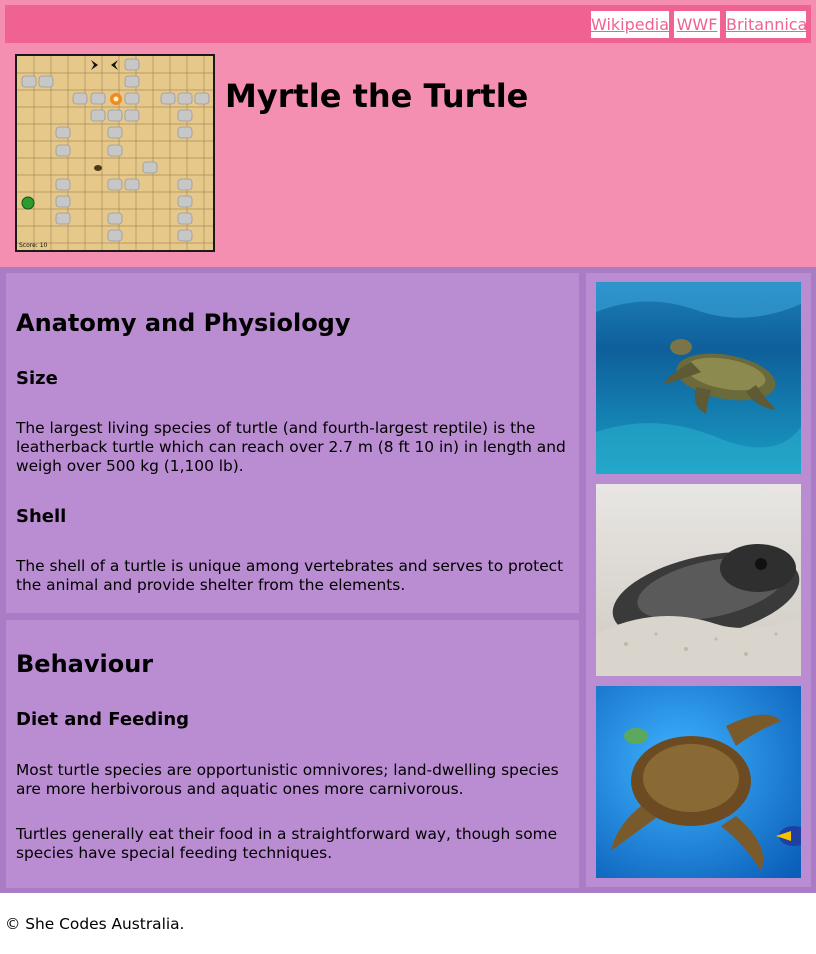  What do you see at coordinates (183, 323) in the screenshot?
I see `anatomy-heading: Anatomy and Physiology` at bounding box center [183, 323].